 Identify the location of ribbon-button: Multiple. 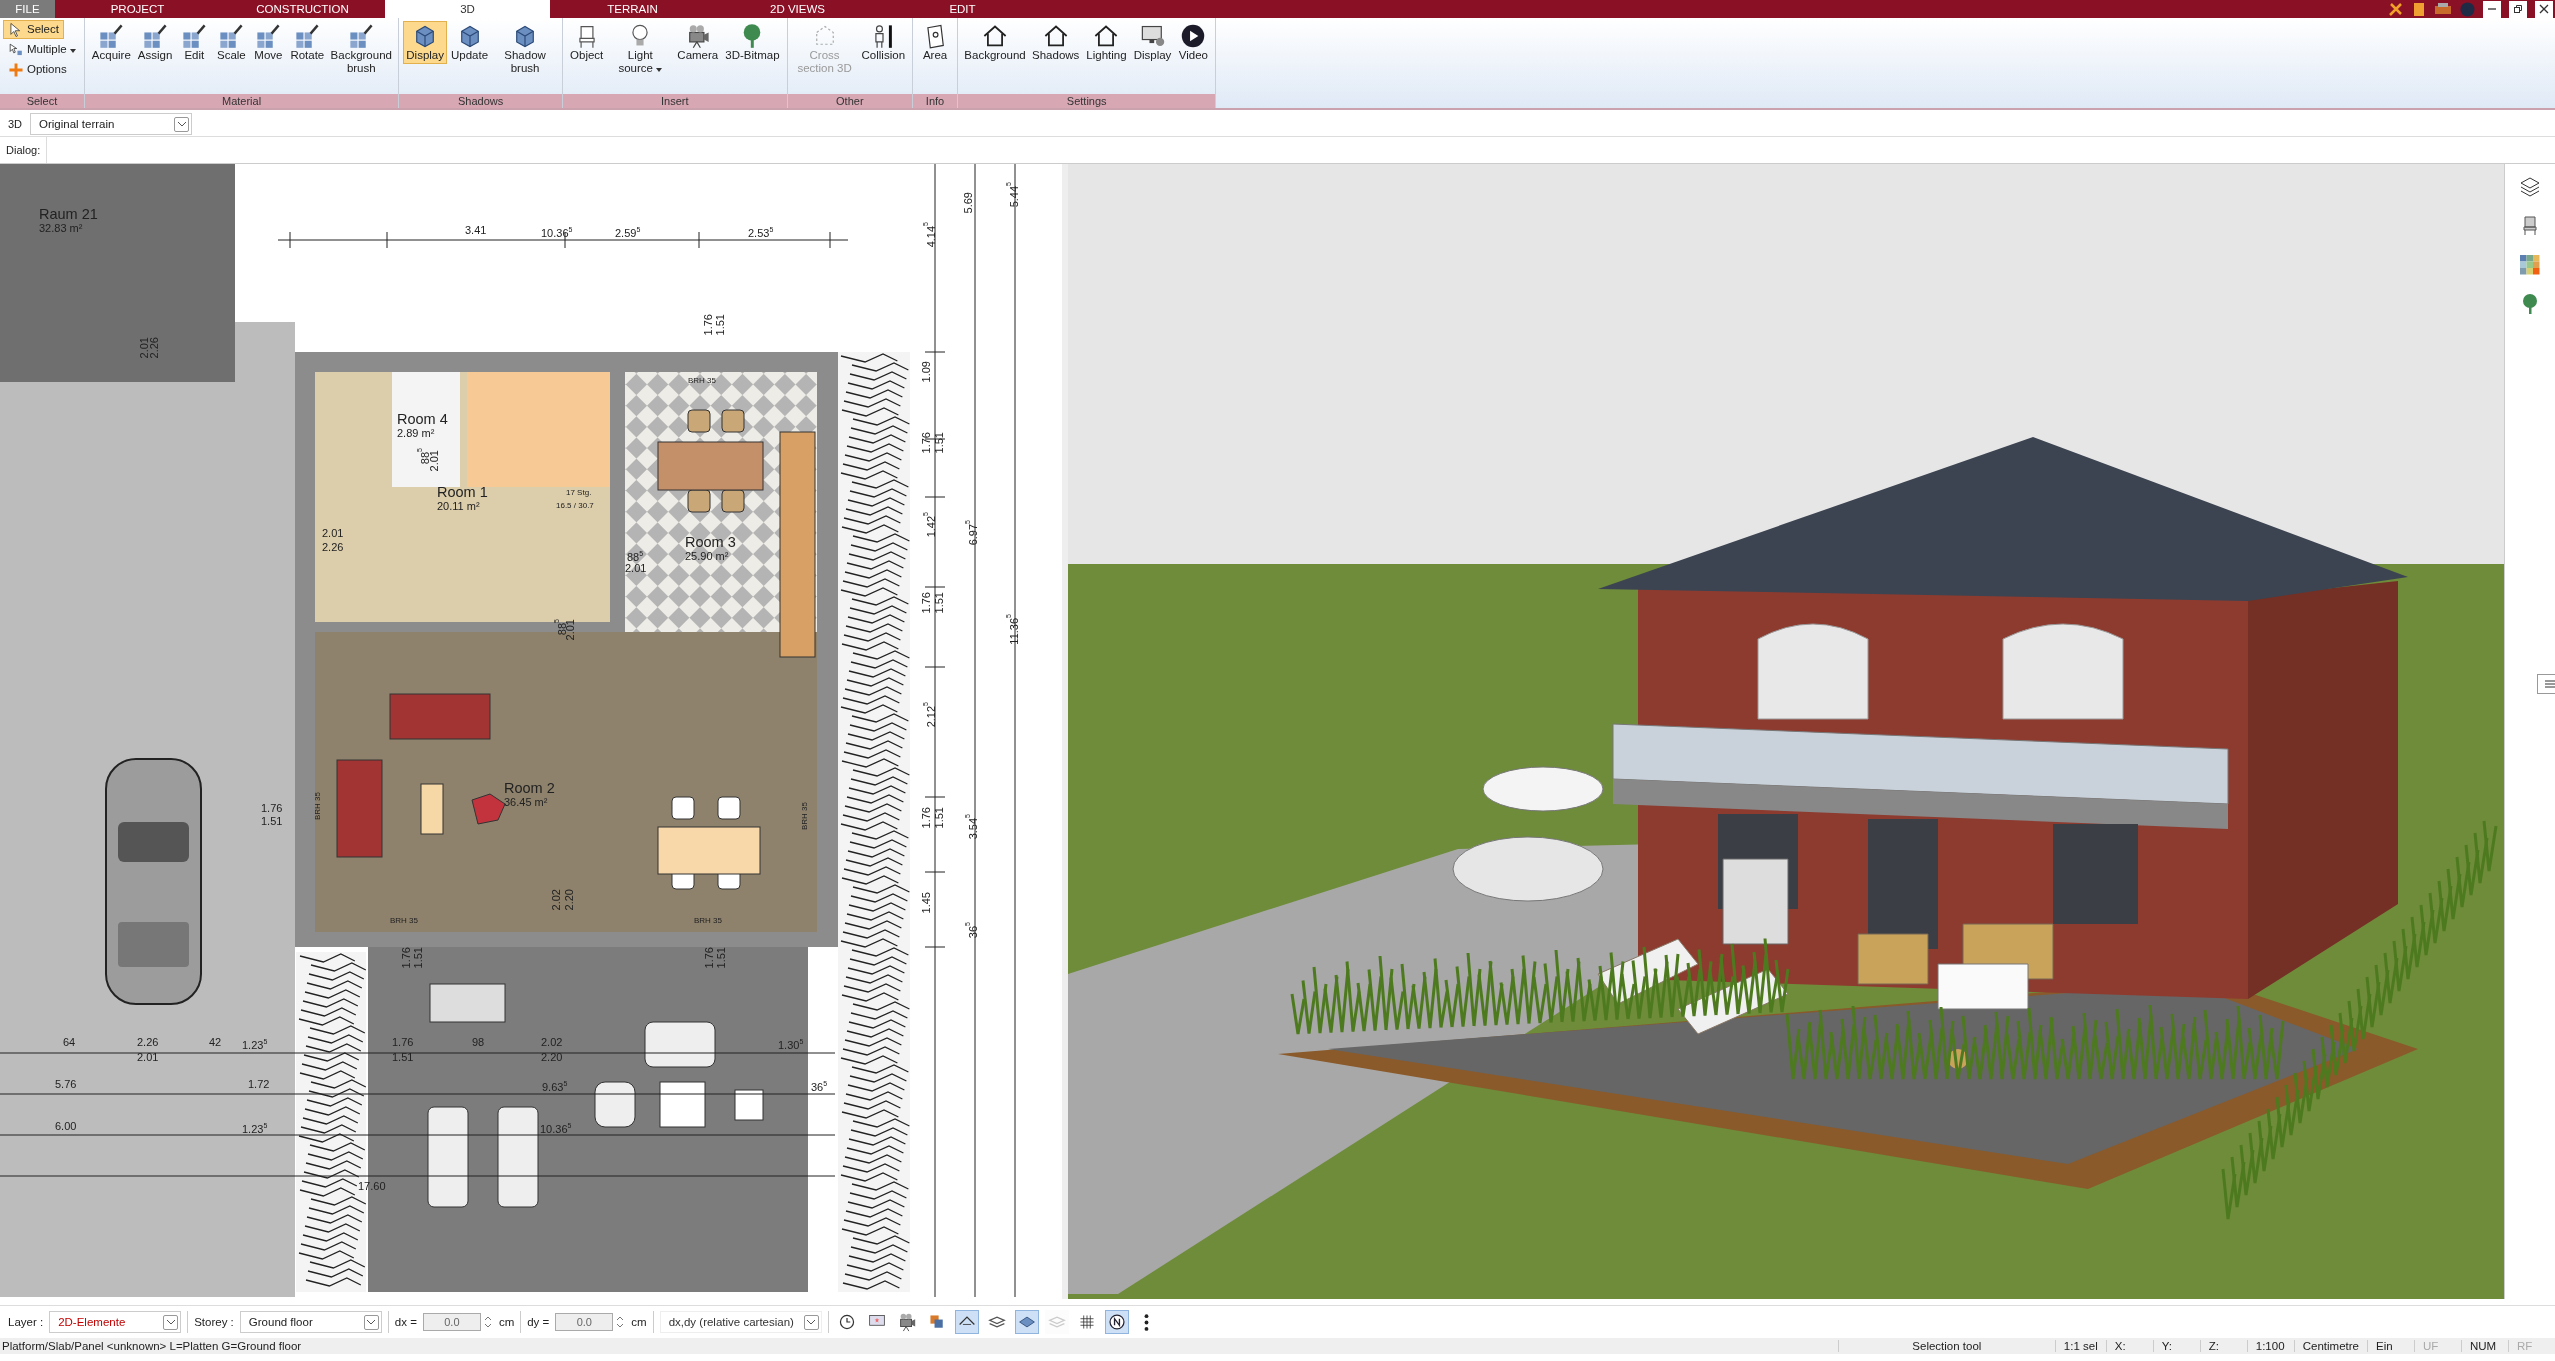
(42, 49).